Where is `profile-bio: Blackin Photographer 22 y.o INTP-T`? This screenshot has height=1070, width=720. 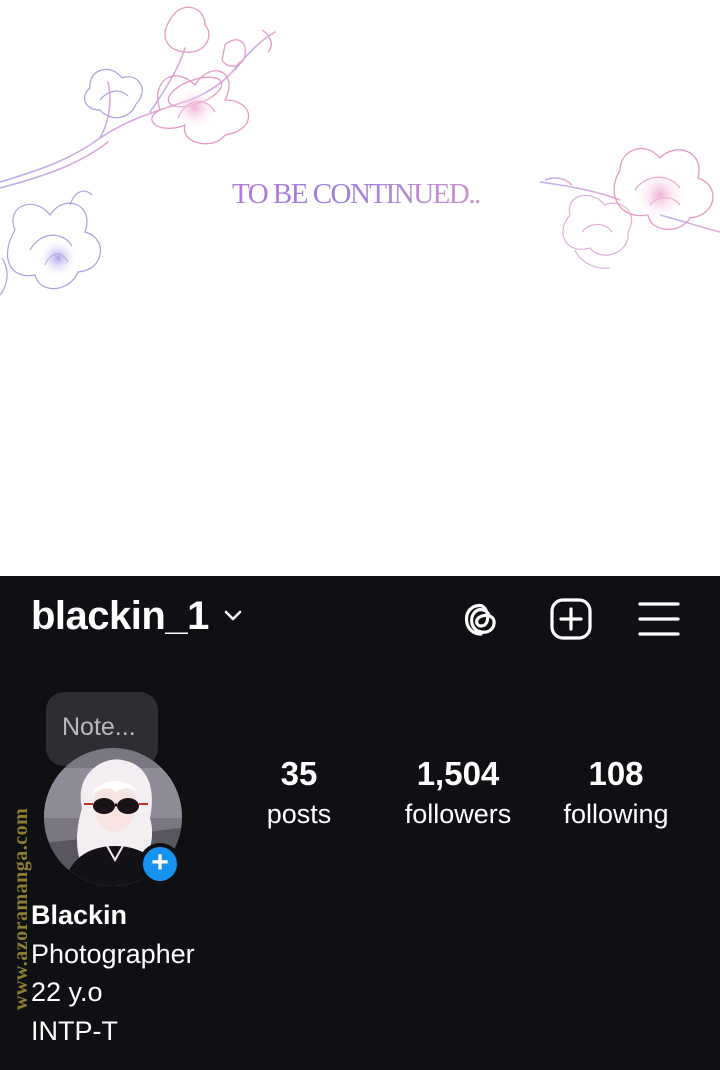 profile-bio: Blackin Photographer 22 y.o INTP-T is located at coordinates (113, 973).